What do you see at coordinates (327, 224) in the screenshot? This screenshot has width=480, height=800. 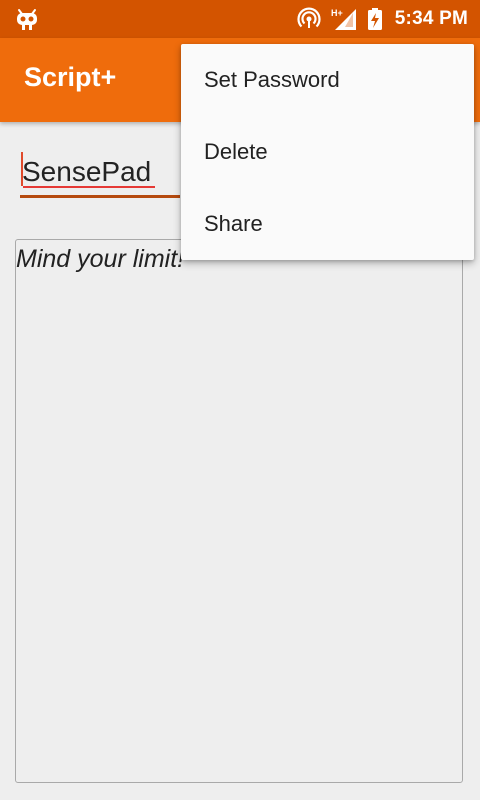 I see `menu-item-share: Share` at bounding box center [327, 224].